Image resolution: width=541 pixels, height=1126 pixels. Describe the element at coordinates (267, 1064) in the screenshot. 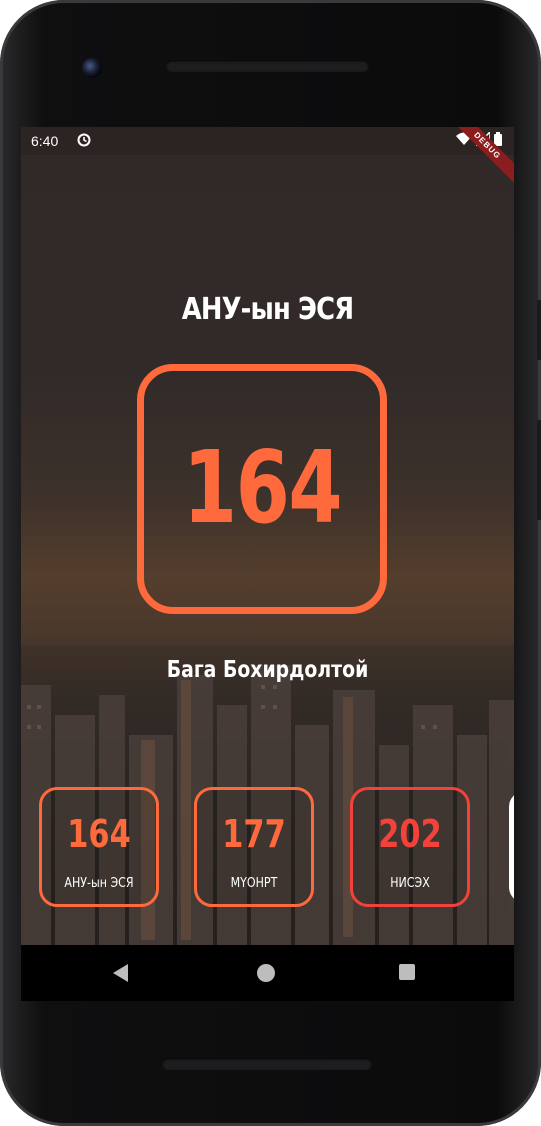

I see `bottom-speaker` at that location.